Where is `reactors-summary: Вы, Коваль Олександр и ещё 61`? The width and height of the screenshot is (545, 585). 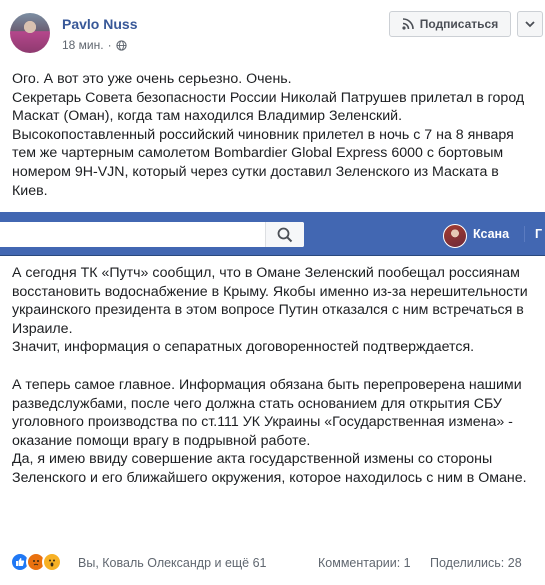
reactors-summary: Вы, Коваль Олександр и ещё 61 is located at coordinates (172, 563).